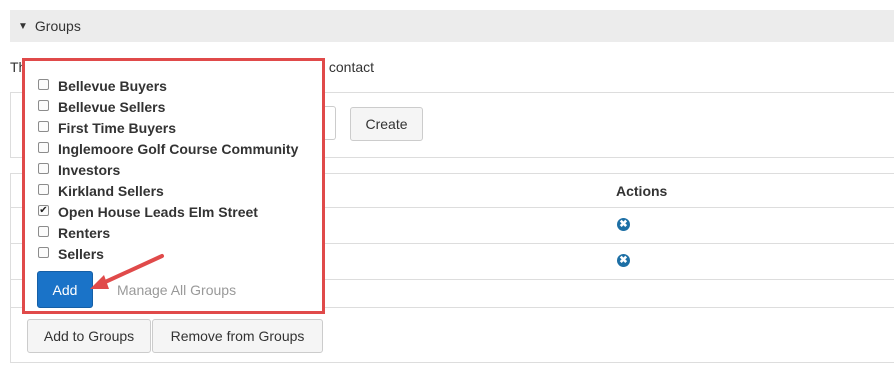 The height and width of the screenshot is (365, 894). Describe the element at coordinates (81, 253) in the screenshot. I see `group-option-label: Sellers` at that location.